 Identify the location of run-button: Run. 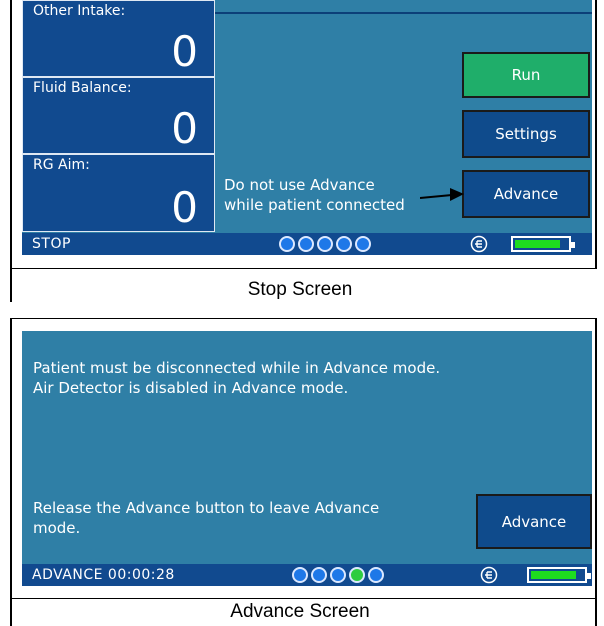
(526, 75).